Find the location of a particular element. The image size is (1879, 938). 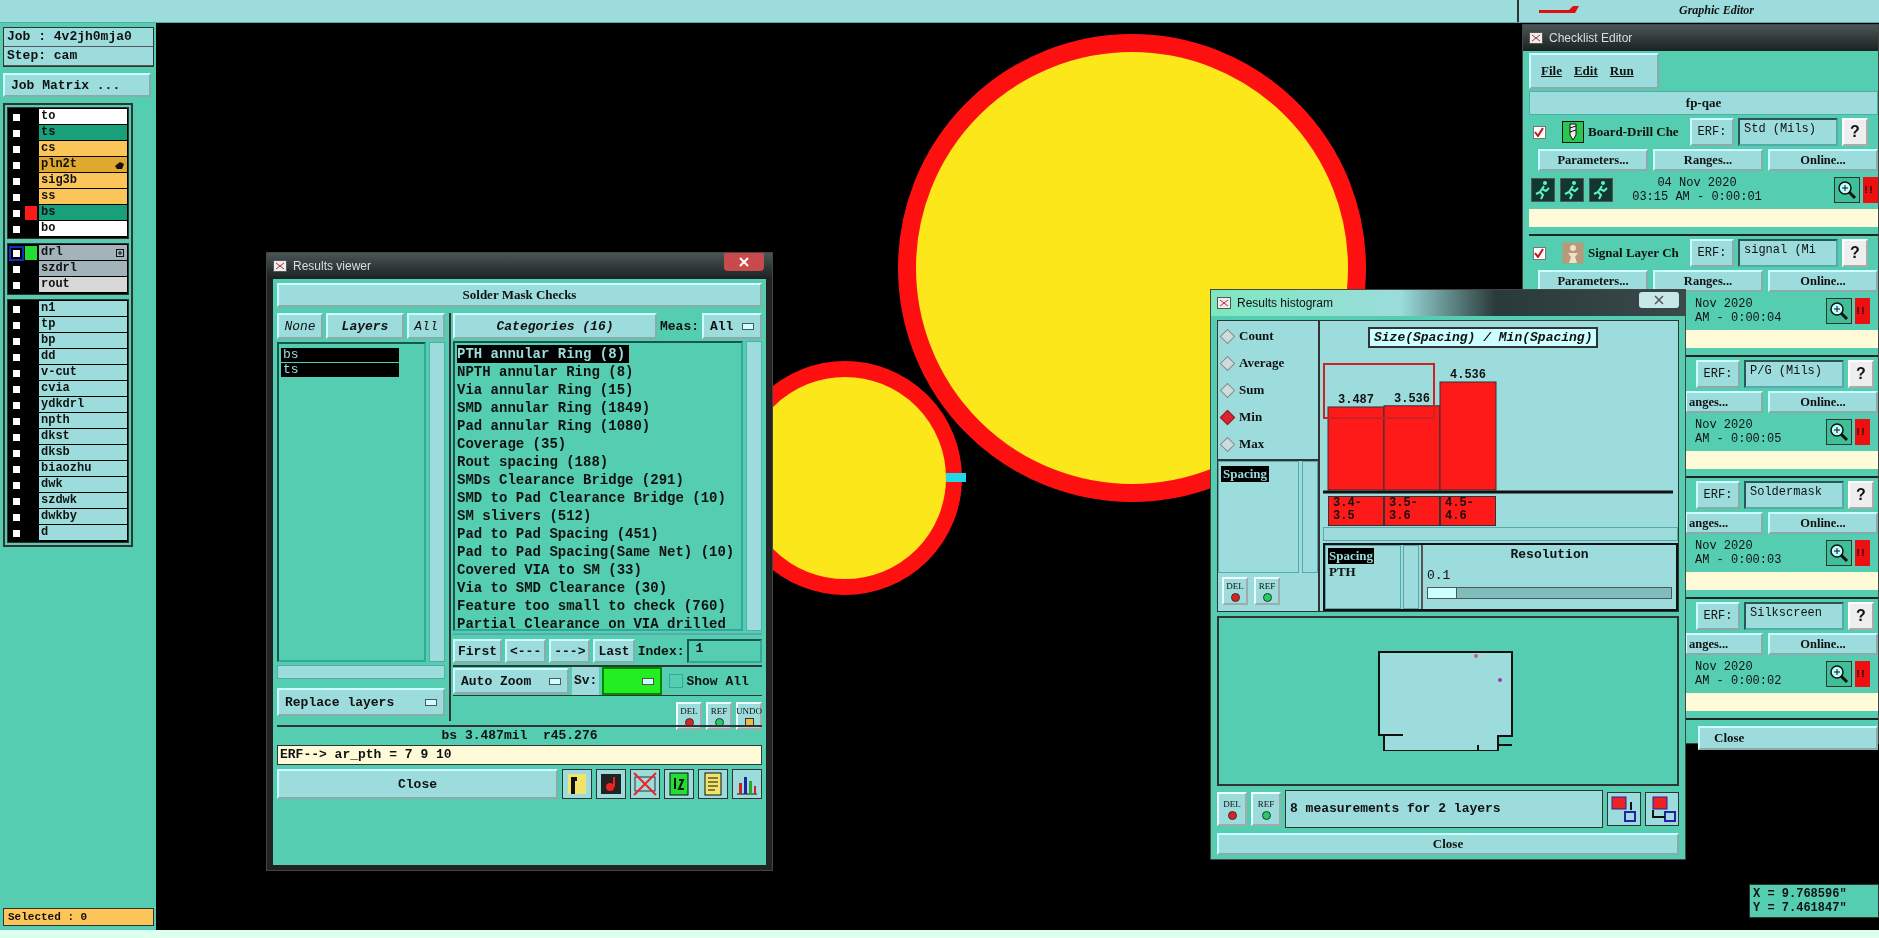

layer-item: bs is located at coordinates (340, 355).